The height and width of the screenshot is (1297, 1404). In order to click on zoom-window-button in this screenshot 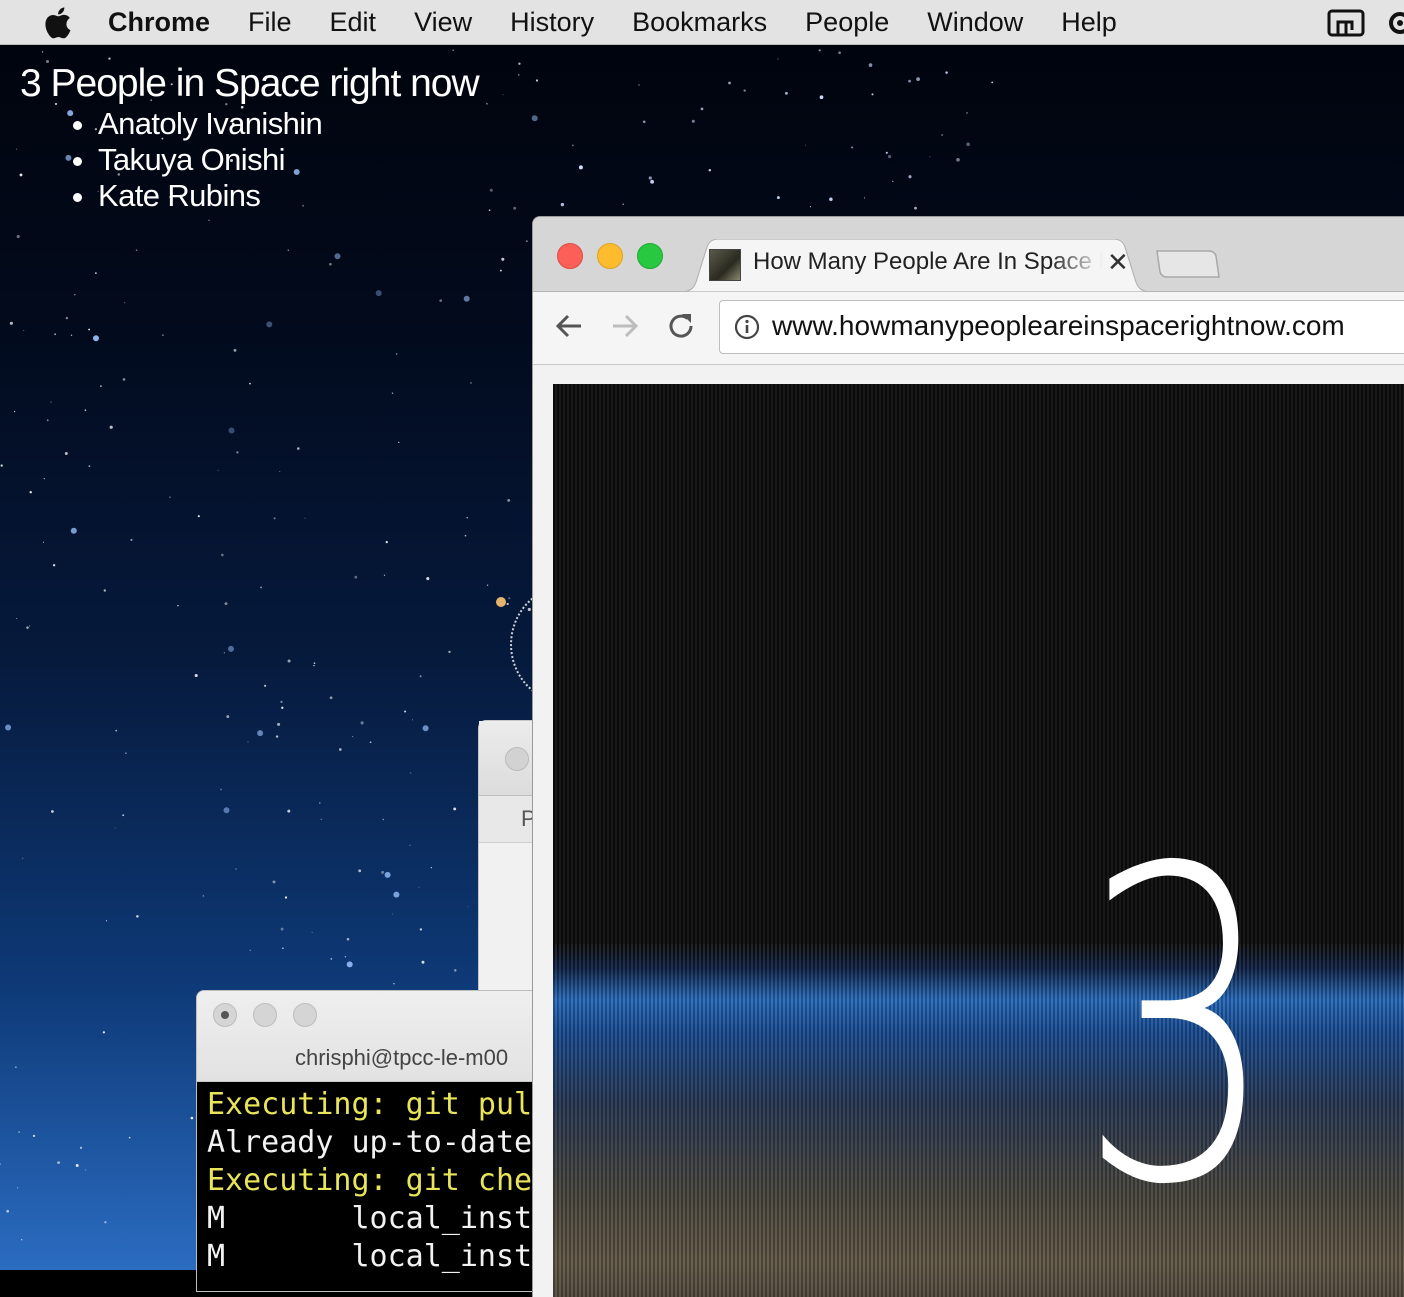, I will do `click(650, 256)`.